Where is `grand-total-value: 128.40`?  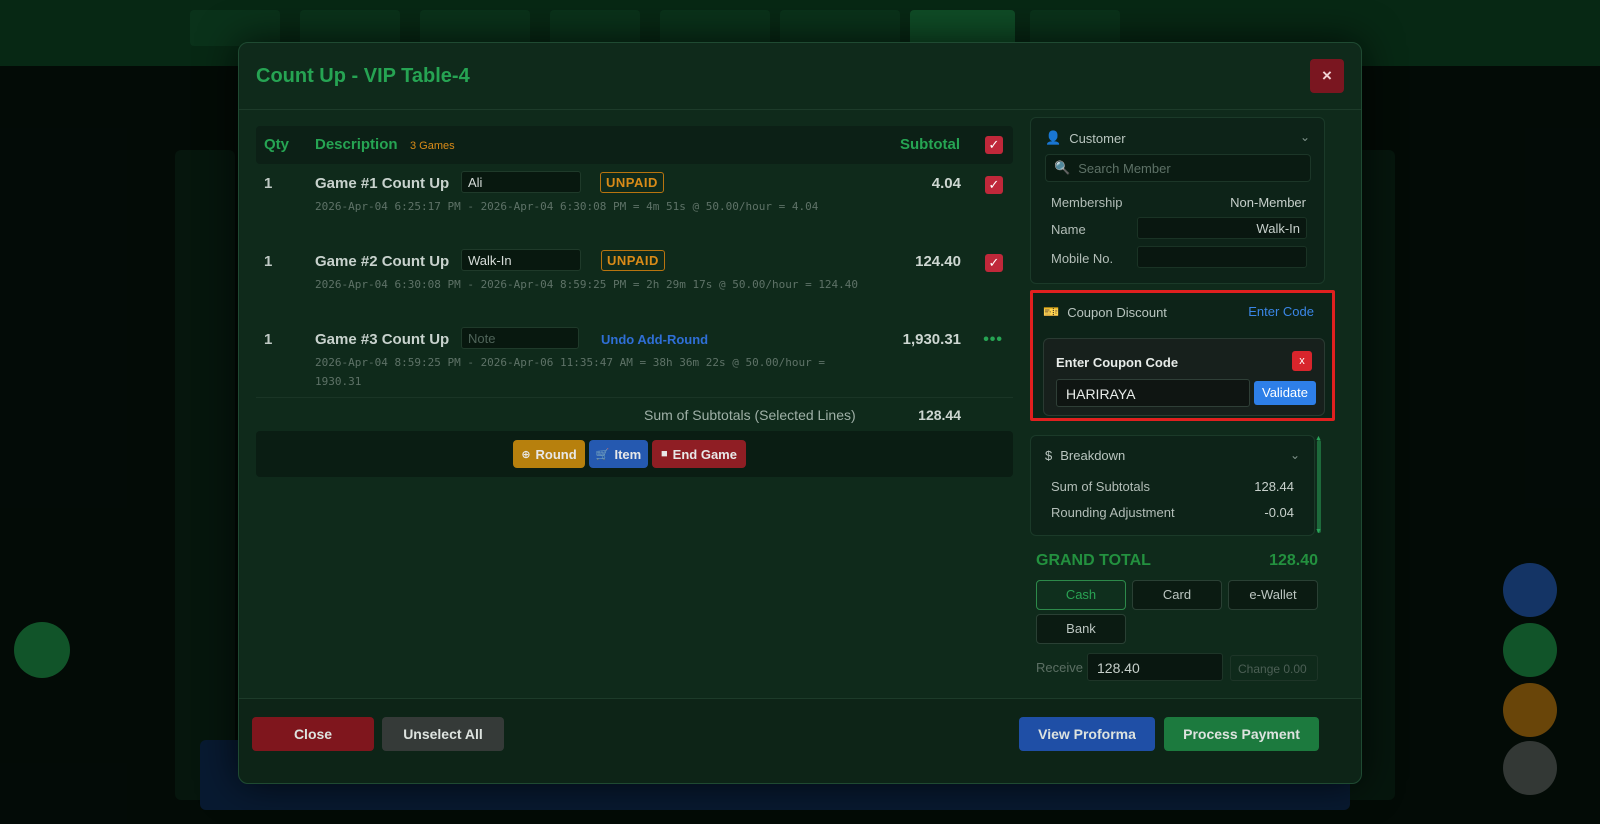 grand-total-value: 128.40 is located at coordinates (1293, 560).